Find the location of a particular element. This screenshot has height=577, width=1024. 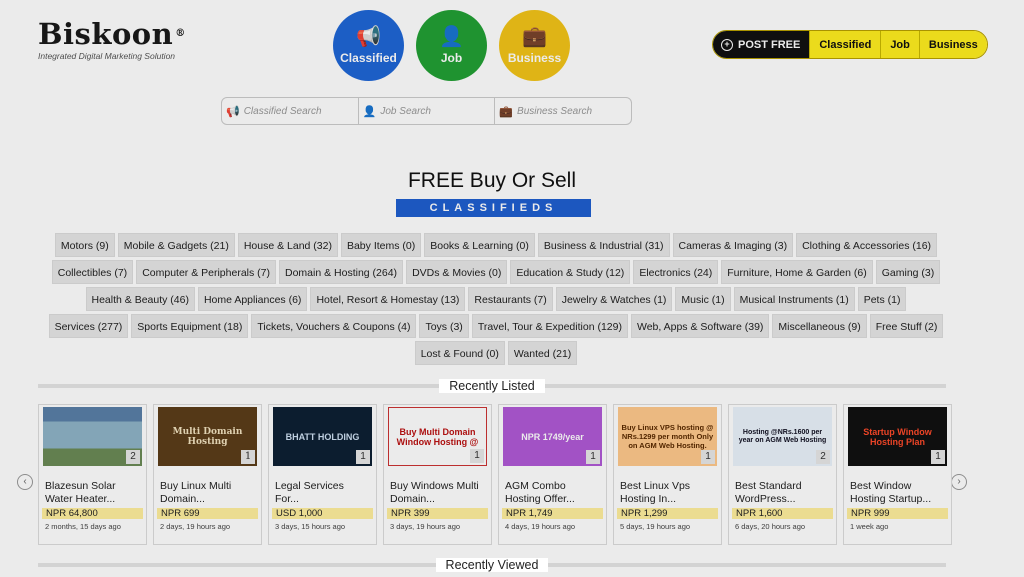

category-link: Restaurants (7) is located at coordinates (510, 299).